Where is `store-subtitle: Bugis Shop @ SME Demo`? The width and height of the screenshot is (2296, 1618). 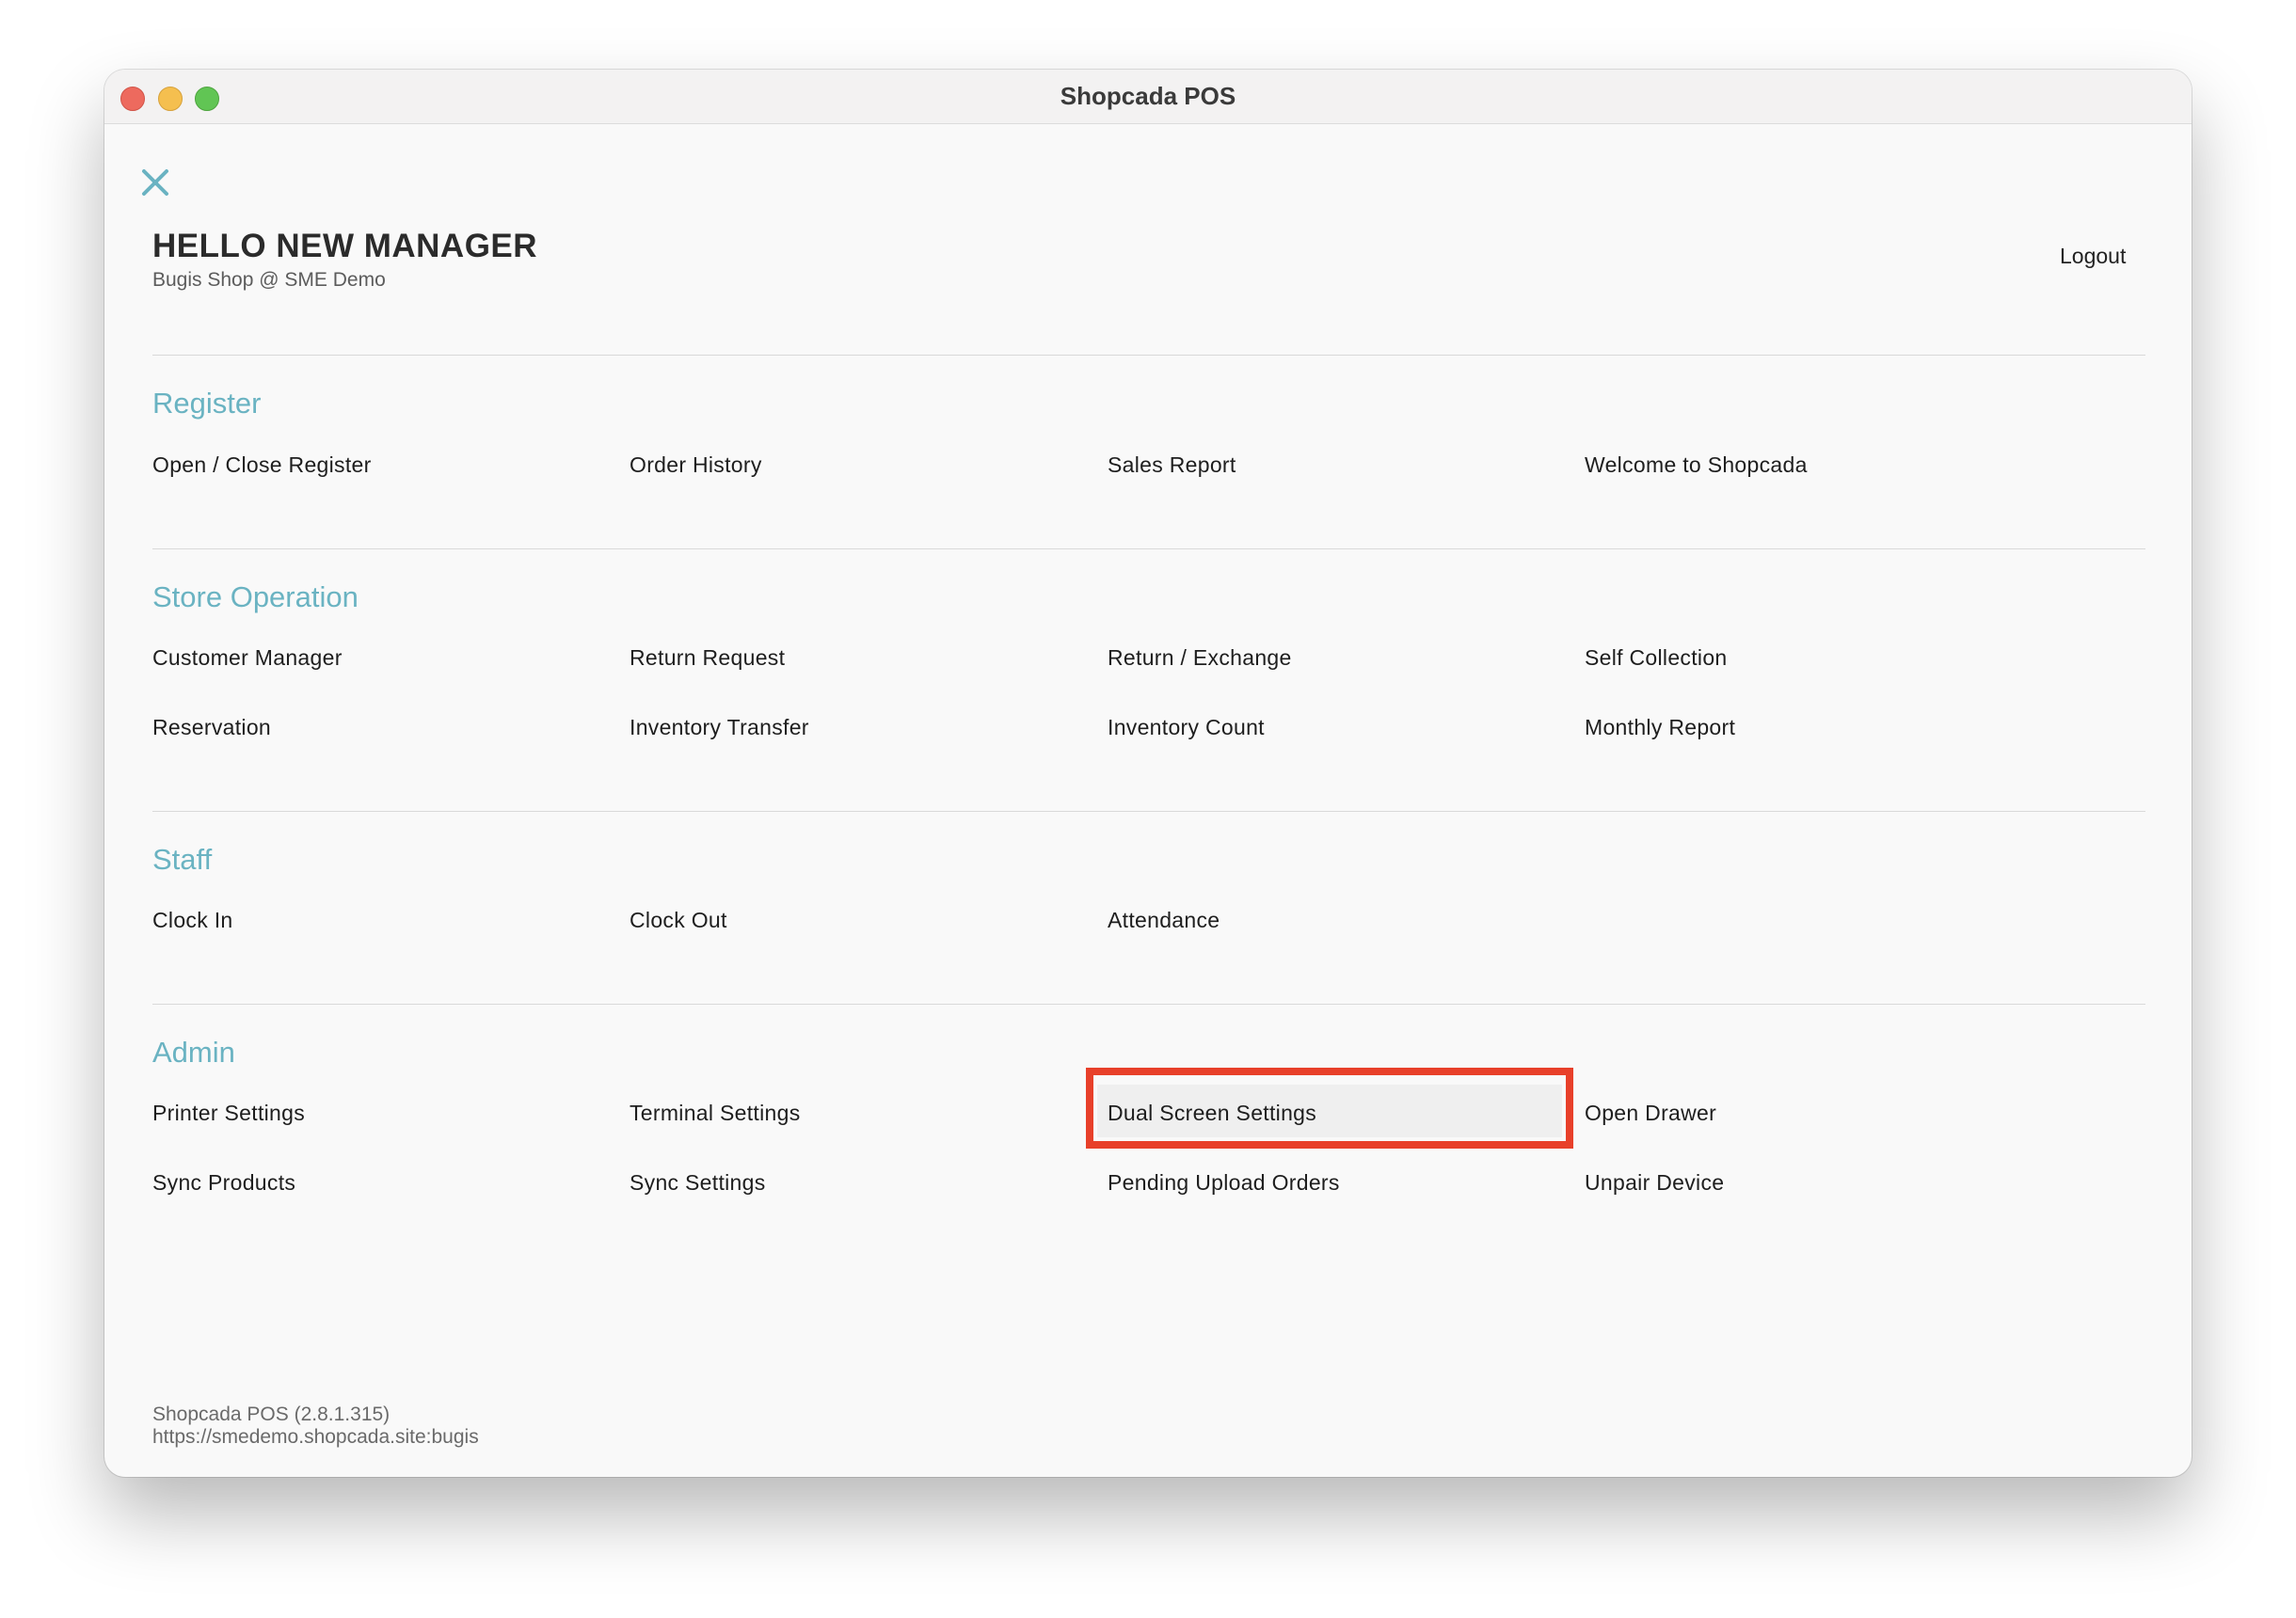
store-subtitle: Bugis Shop @ SME Demo is located at coordinates (269, 280).